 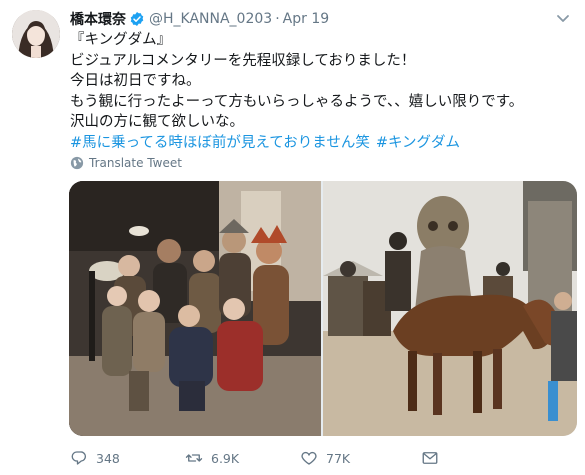 What do you see at coordinates (306, 19) in the screenshot?
I see `tweet-date: Apr 19` at bounding box center [306, 19].